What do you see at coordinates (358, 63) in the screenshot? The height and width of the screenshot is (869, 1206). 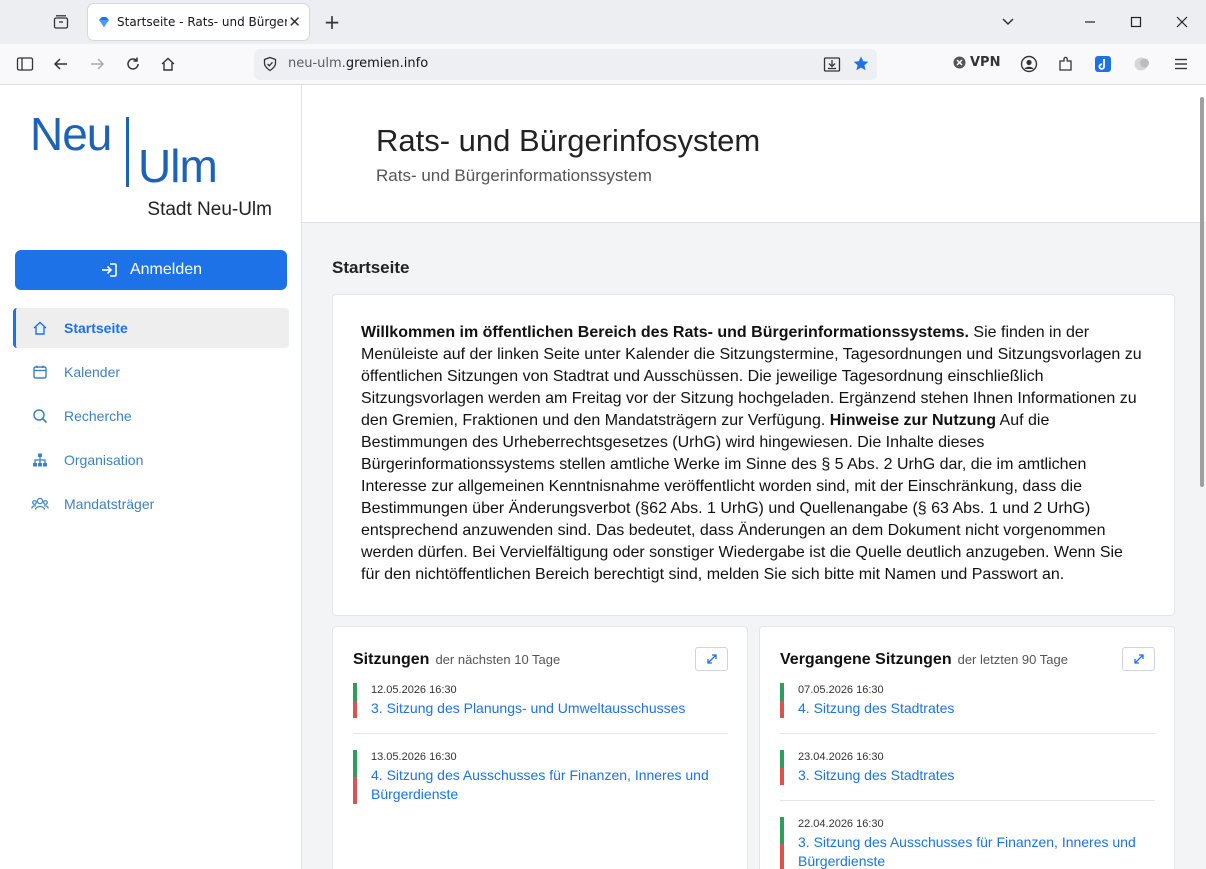 I see `url-text: neu-ulm.gremien.info` at bounding box center [358, 63].